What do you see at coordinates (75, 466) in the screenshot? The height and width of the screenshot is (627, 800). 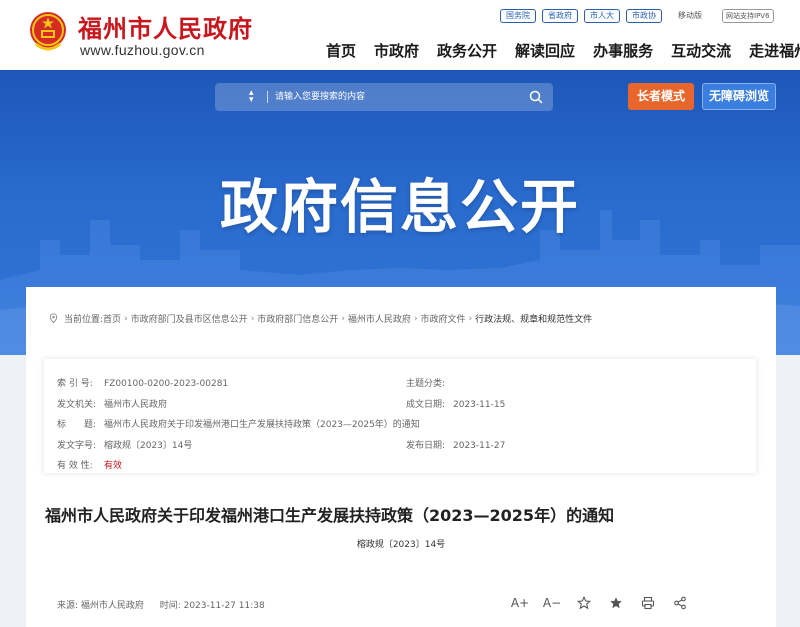 I see `meta-validity-label: 有 效 性:` at bounding box center [75, 466].